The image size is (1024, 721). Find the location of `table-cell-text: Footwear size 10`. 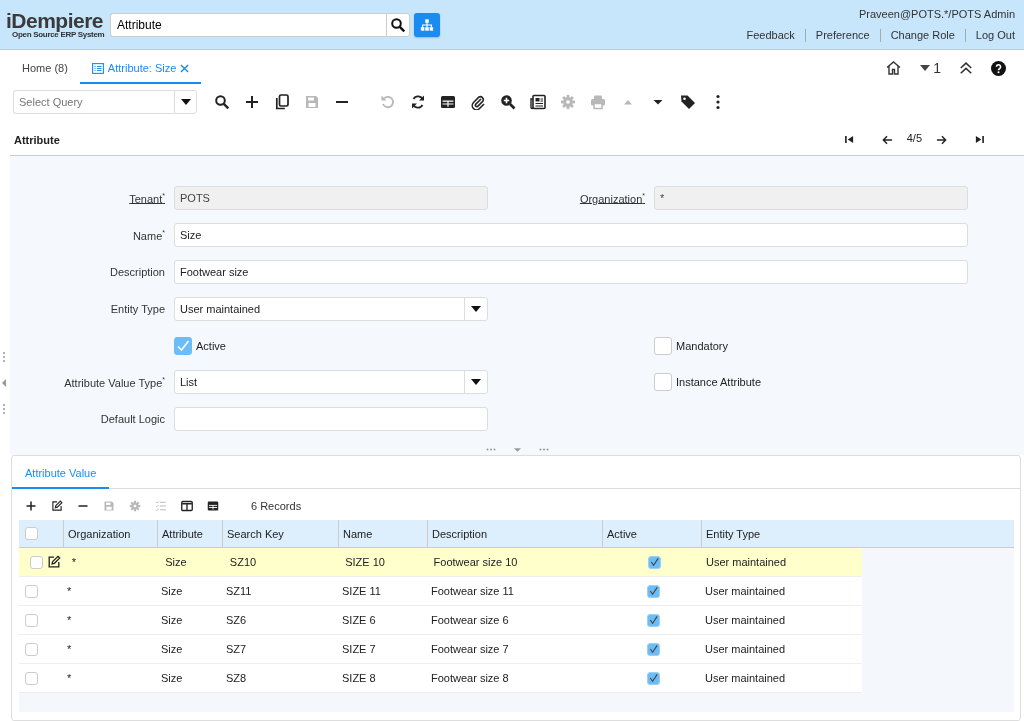

table-cell-text: Footwear size 10 is located at coordinates (475, 562).